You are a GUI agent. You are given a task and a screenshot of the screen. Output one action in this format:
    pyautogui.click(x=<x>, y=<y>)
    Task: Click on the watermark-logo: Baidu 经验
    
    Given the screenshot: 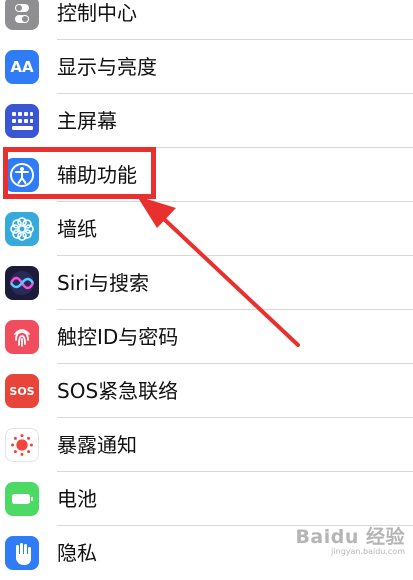 What is the action you would take?
    pyautogui.click(x=350, y=537)
    